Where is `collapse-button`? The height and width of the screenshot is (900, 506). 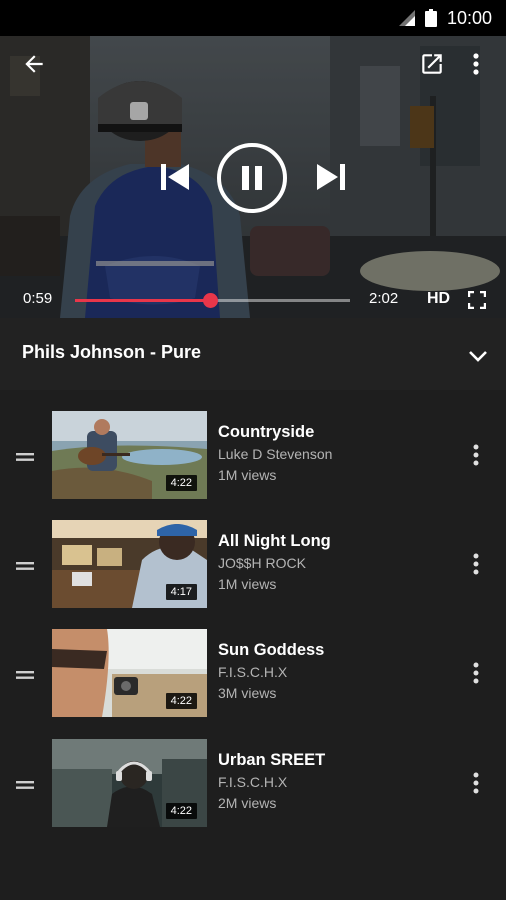 collapse-button is located at coordinates (478, 356).